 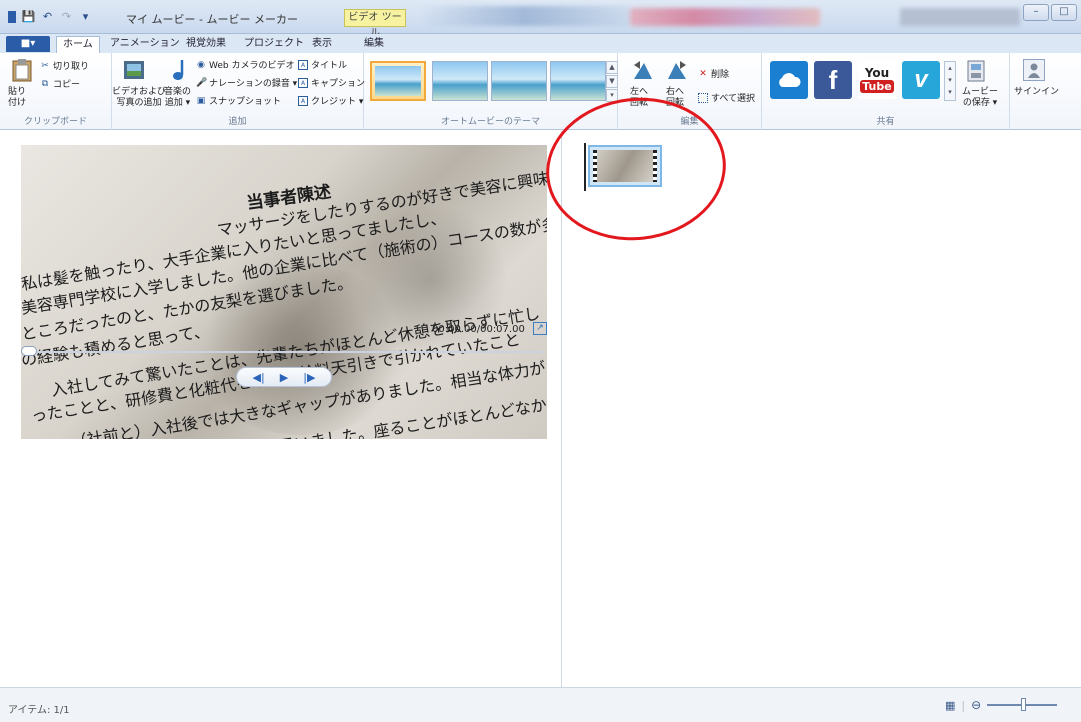 I want to click on tab-edit: 編集, so click(x=374, y=44).